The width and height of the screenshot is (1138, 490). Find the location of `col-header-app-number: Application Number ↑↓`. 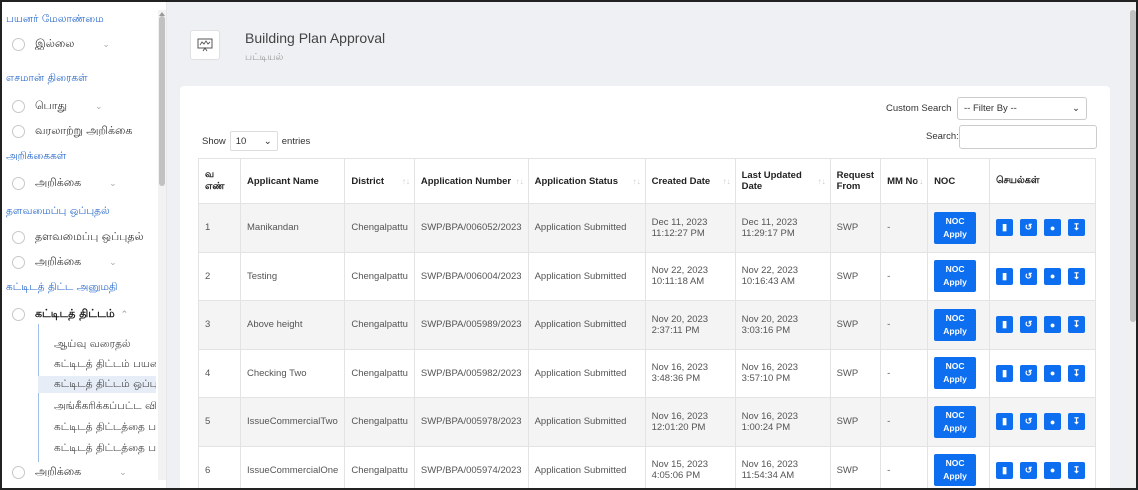

col-header-app-number: Application Number ↑↓ is located at coordinates (471, 181).